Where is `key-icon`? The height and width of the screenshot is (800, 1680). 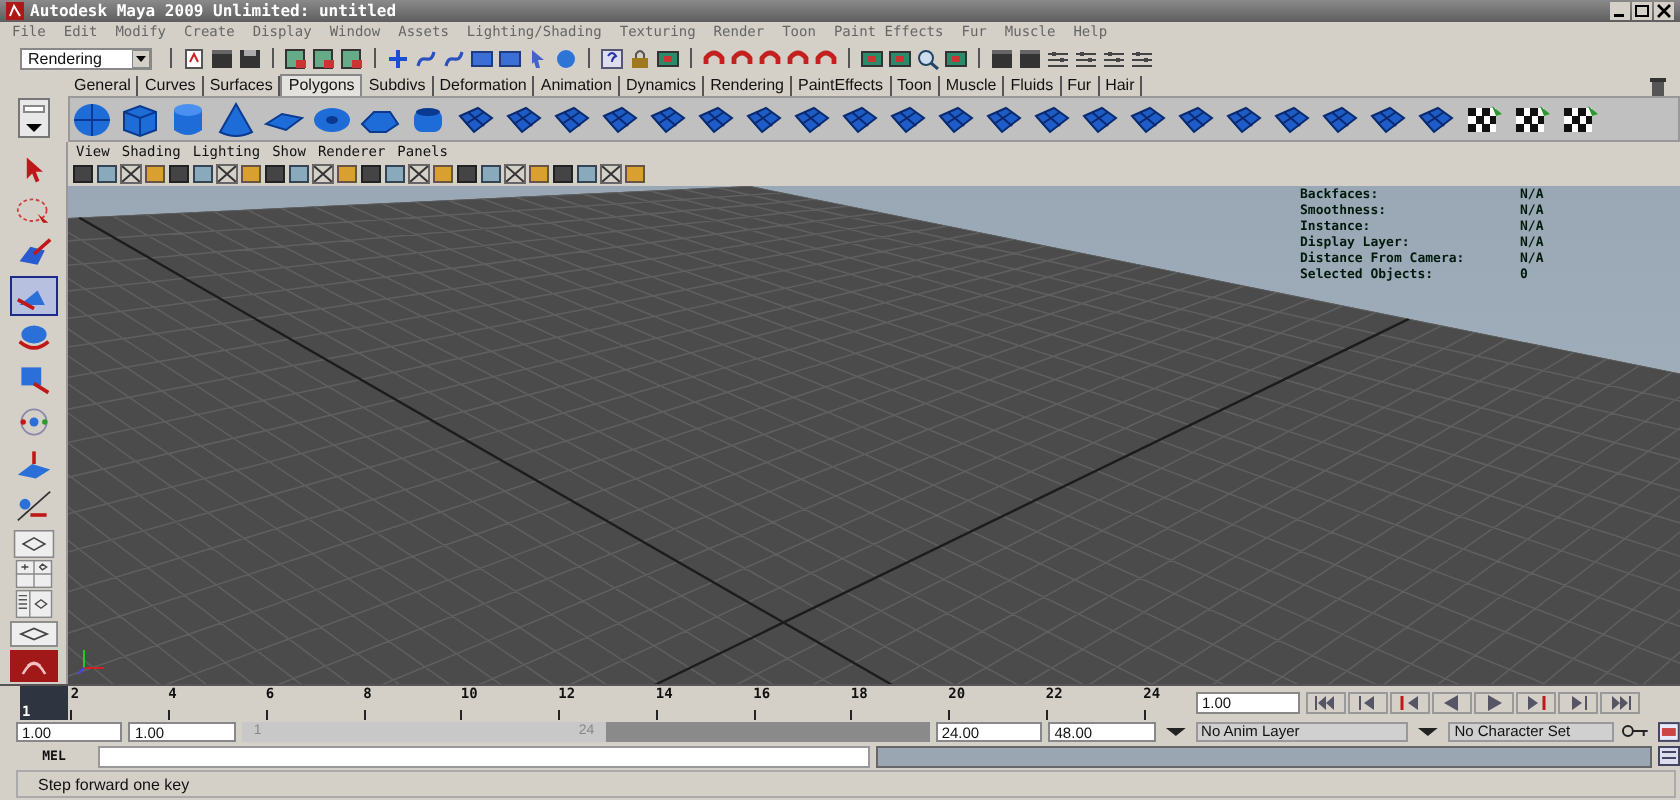 key-icon is located at coordinates (1636, 731).